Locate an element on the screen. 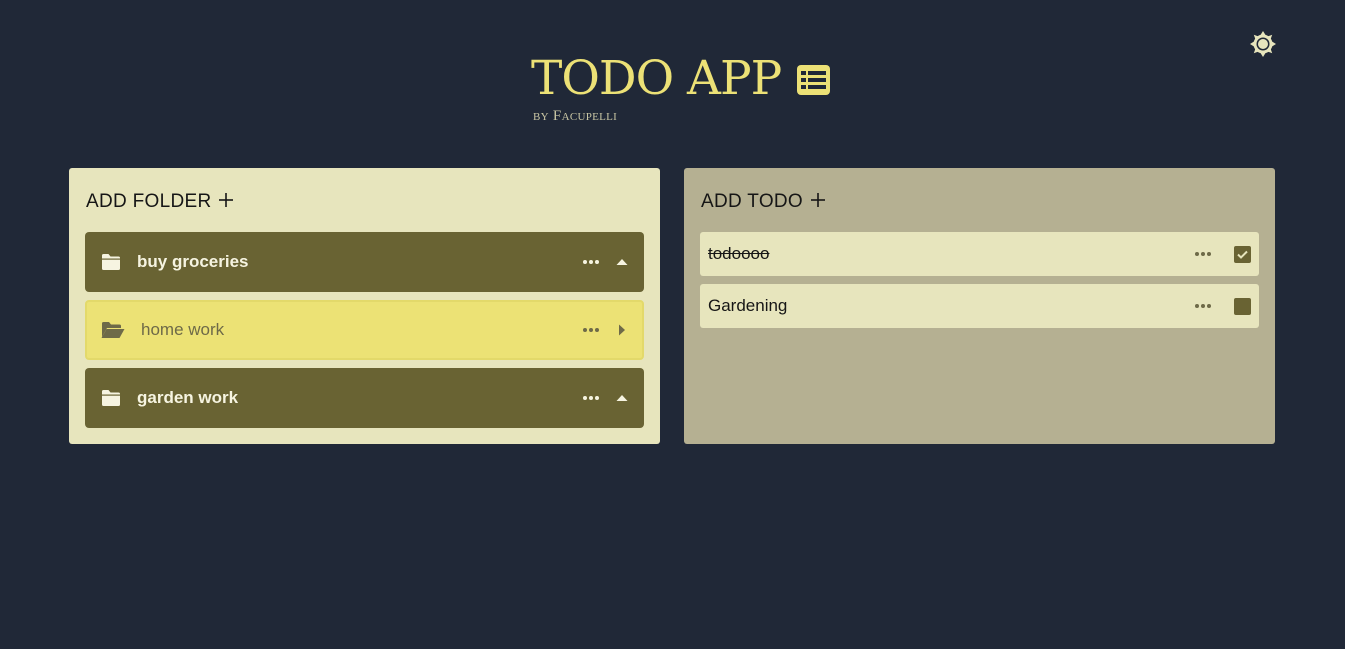  todo-label: Gardening is located at coordinates (748, 305).